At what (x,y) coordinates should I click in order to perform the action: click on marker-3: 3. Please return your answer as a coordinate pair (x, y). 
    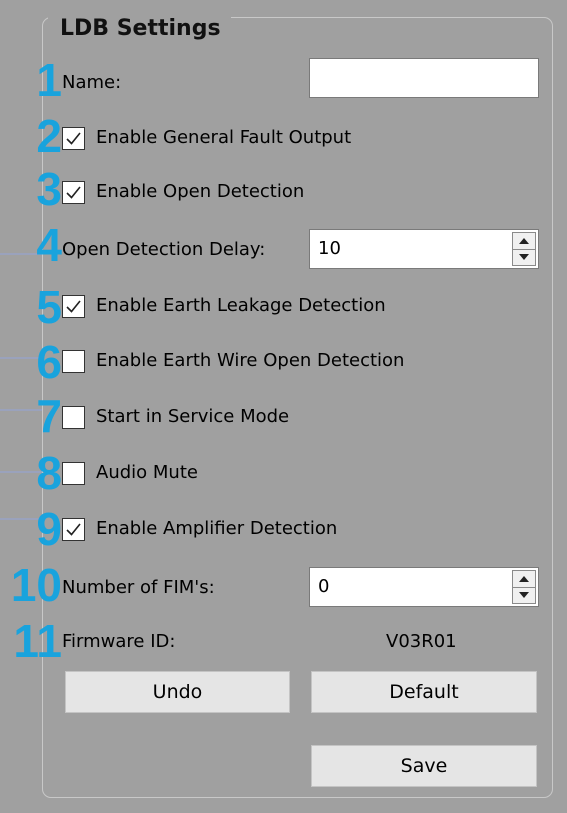
    Looking at the image, I should click on (49, 189).